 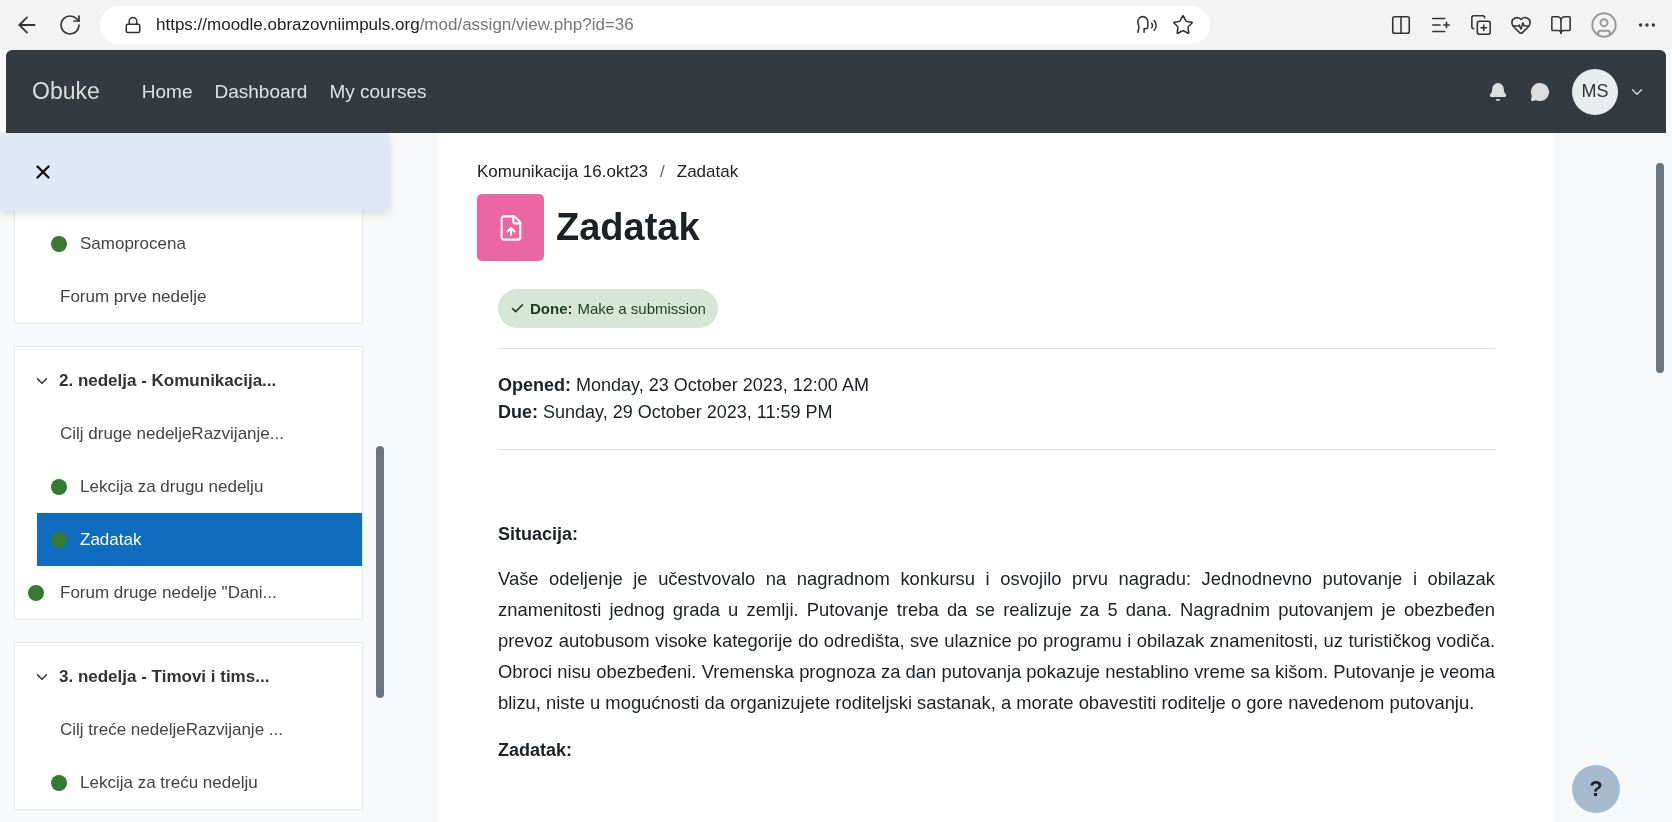 I want to click on refresh-icon, so click(x=70, y=25).